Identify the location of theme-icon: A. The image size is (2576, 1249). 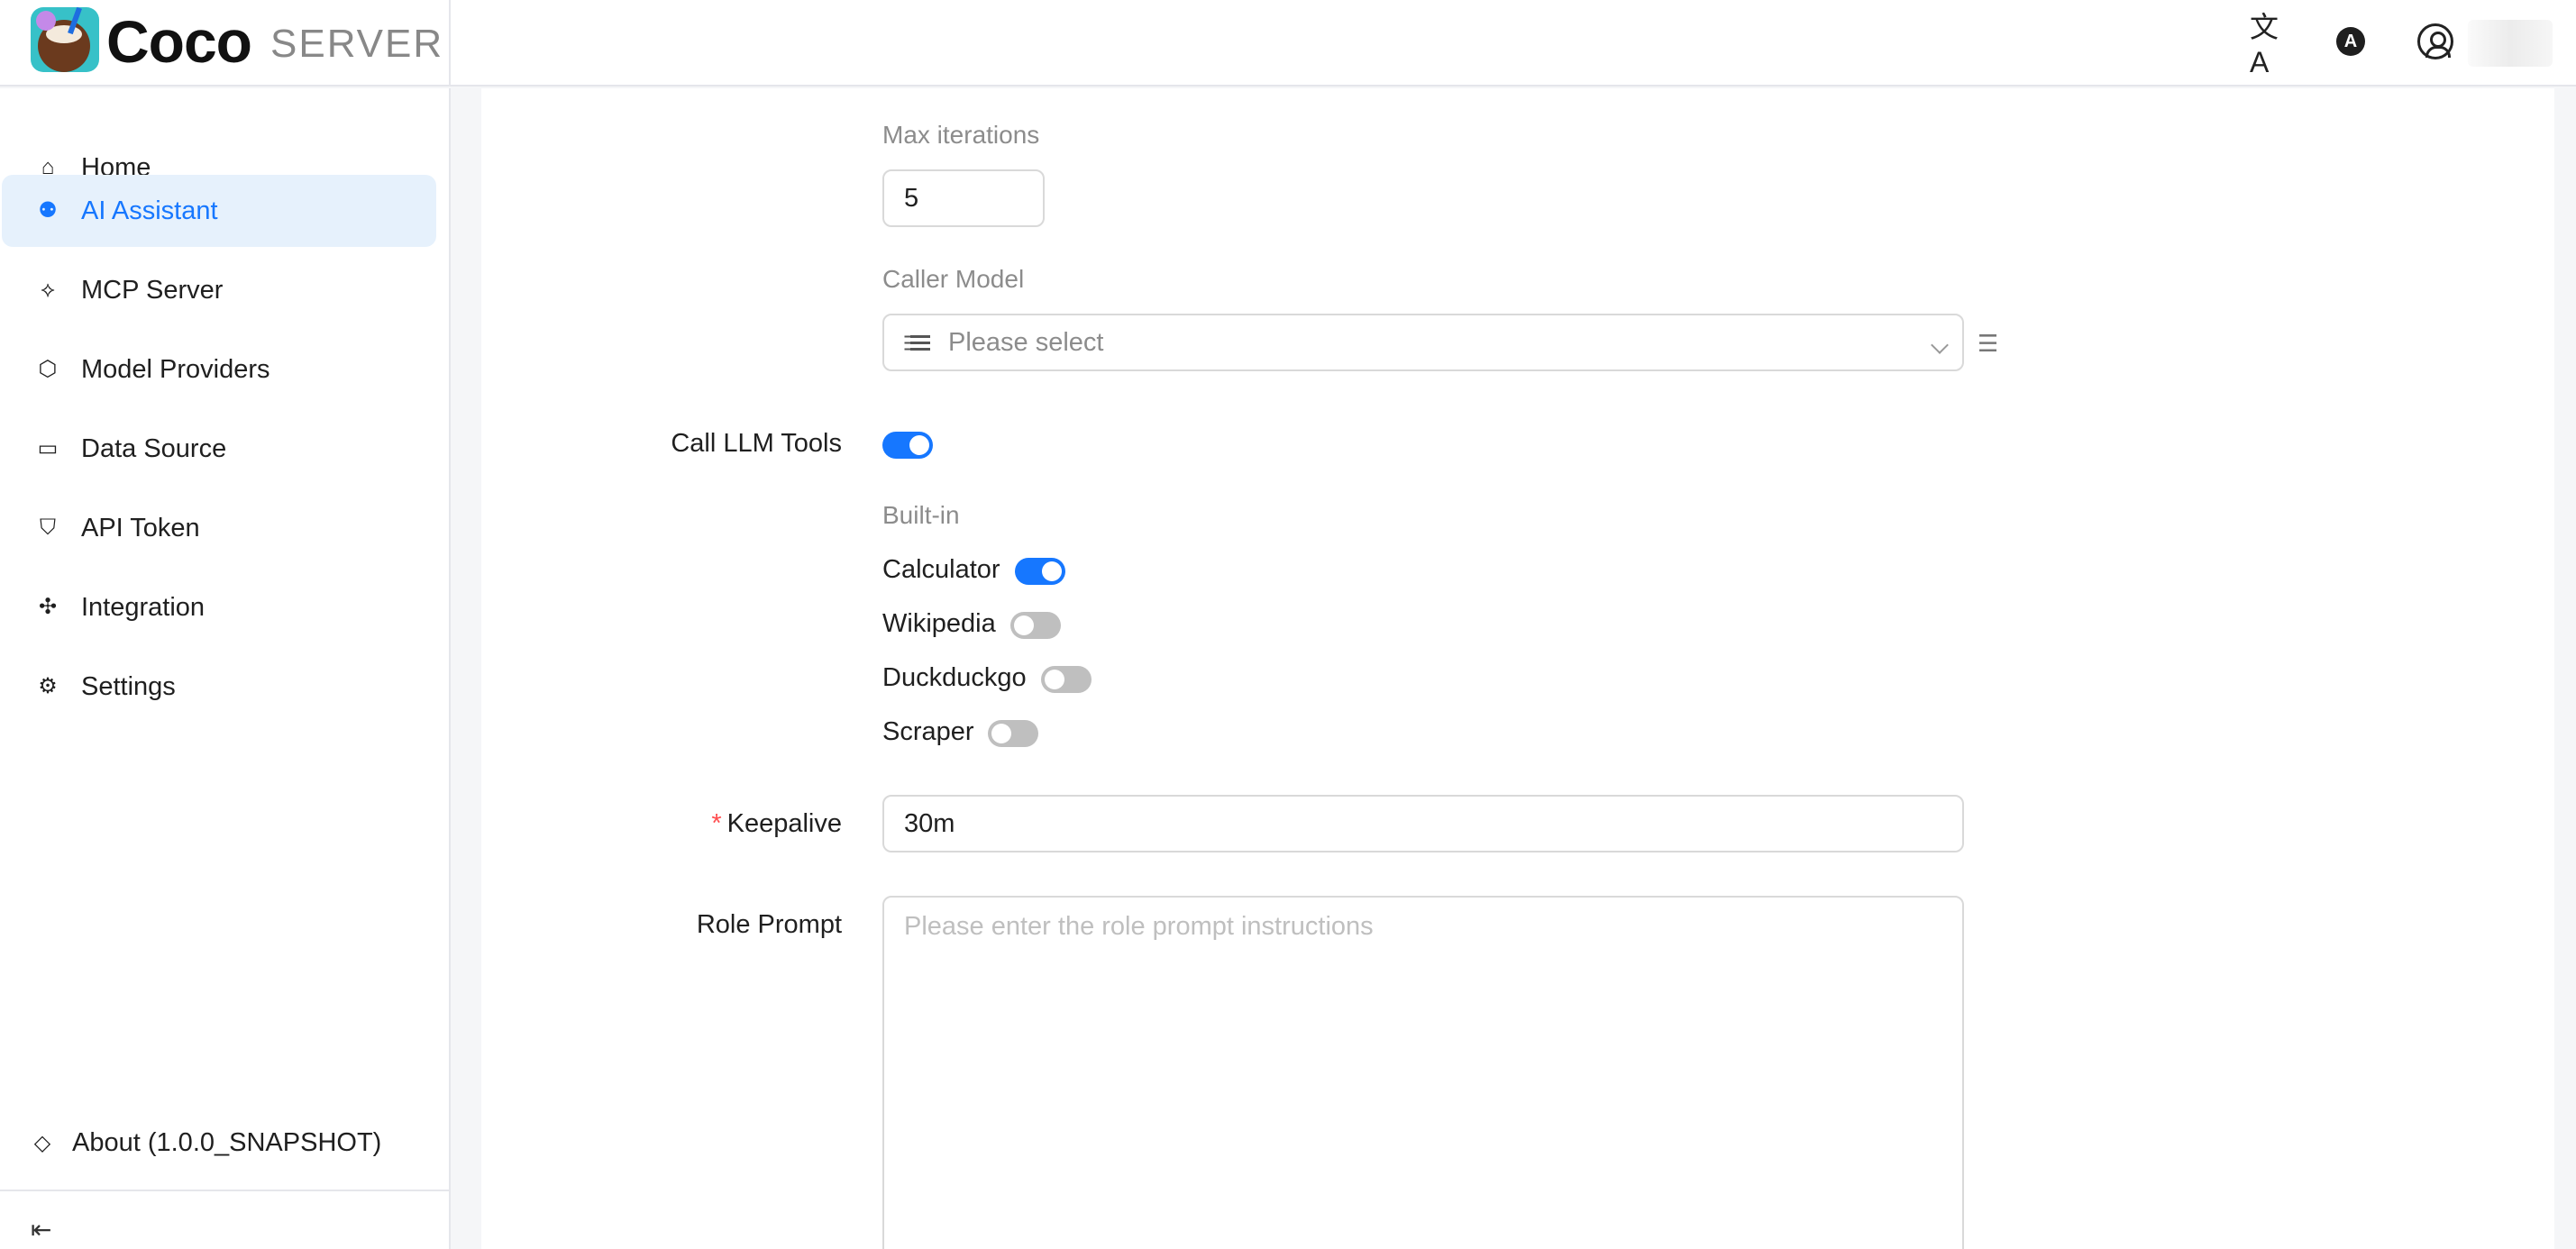
(2350, 41).